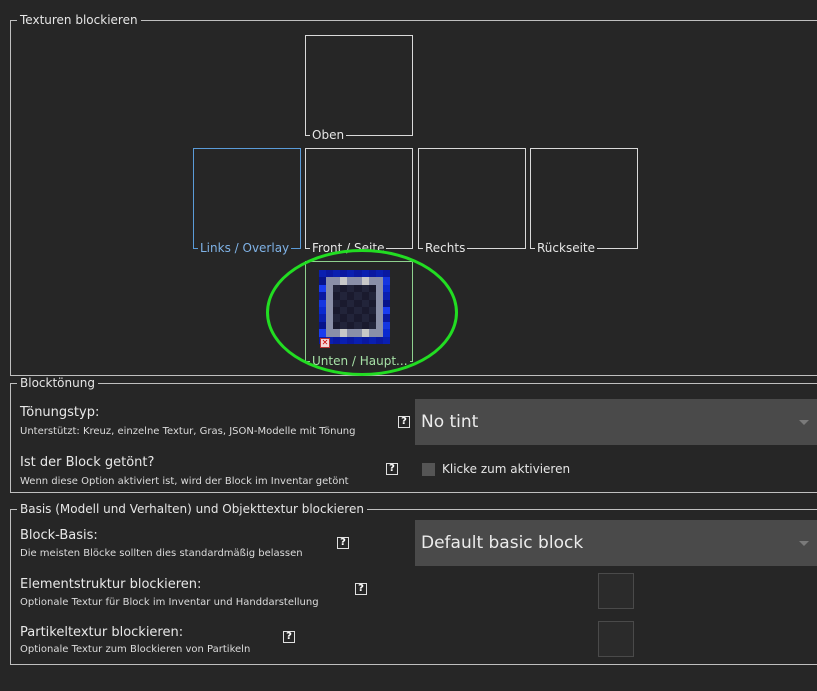 The image size is (817, 691). Describe the element at coordinates (616, 591) in the screenshot. I see `item-texture-slot` at that location.